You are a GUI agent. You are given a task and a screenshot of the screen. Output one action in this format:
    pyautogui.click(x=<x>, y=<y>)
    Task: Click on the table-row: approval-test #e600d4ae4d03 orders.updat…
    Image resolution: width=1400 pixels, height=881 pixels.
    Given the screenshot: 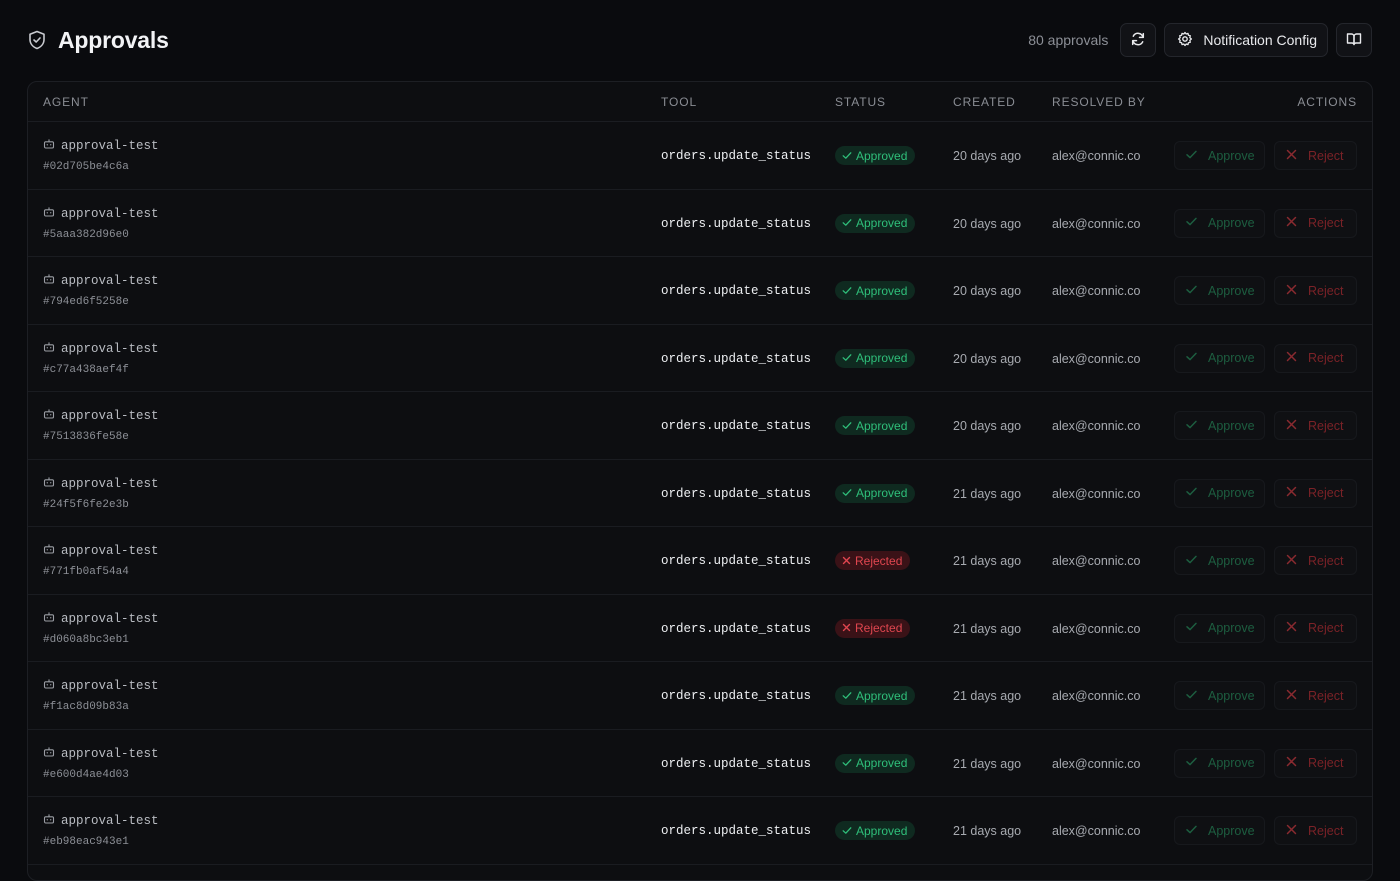 What is the action you would take?
    pyautogui.click(x=700, y=763)
    